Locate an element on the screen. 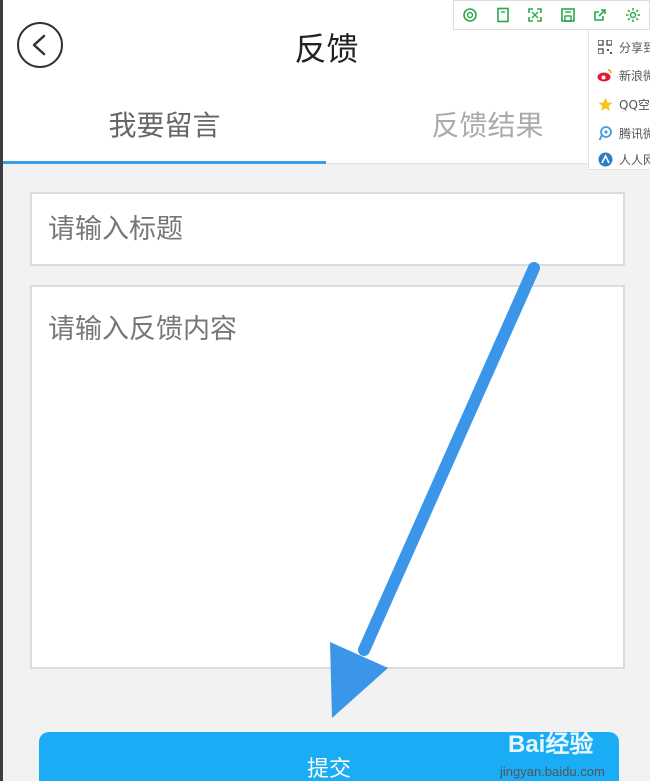 This screenshot has height=781, width=650. qrcode-icon is located at coordinates (605, 47).